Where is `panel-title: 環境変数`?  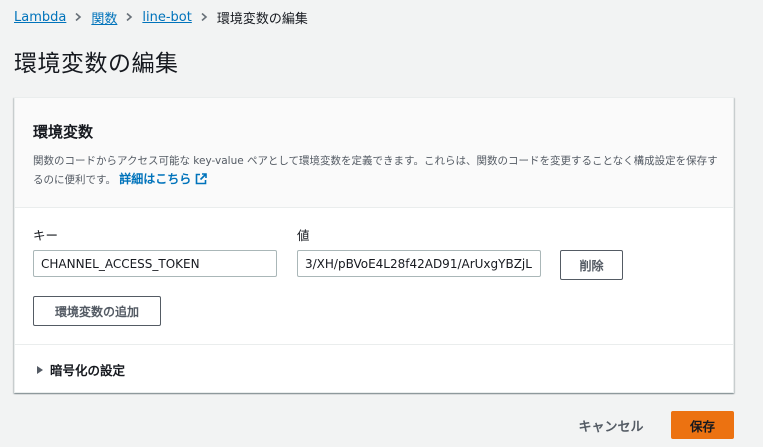 panel-title: 環境変数 is located at coordinates (63, 132).